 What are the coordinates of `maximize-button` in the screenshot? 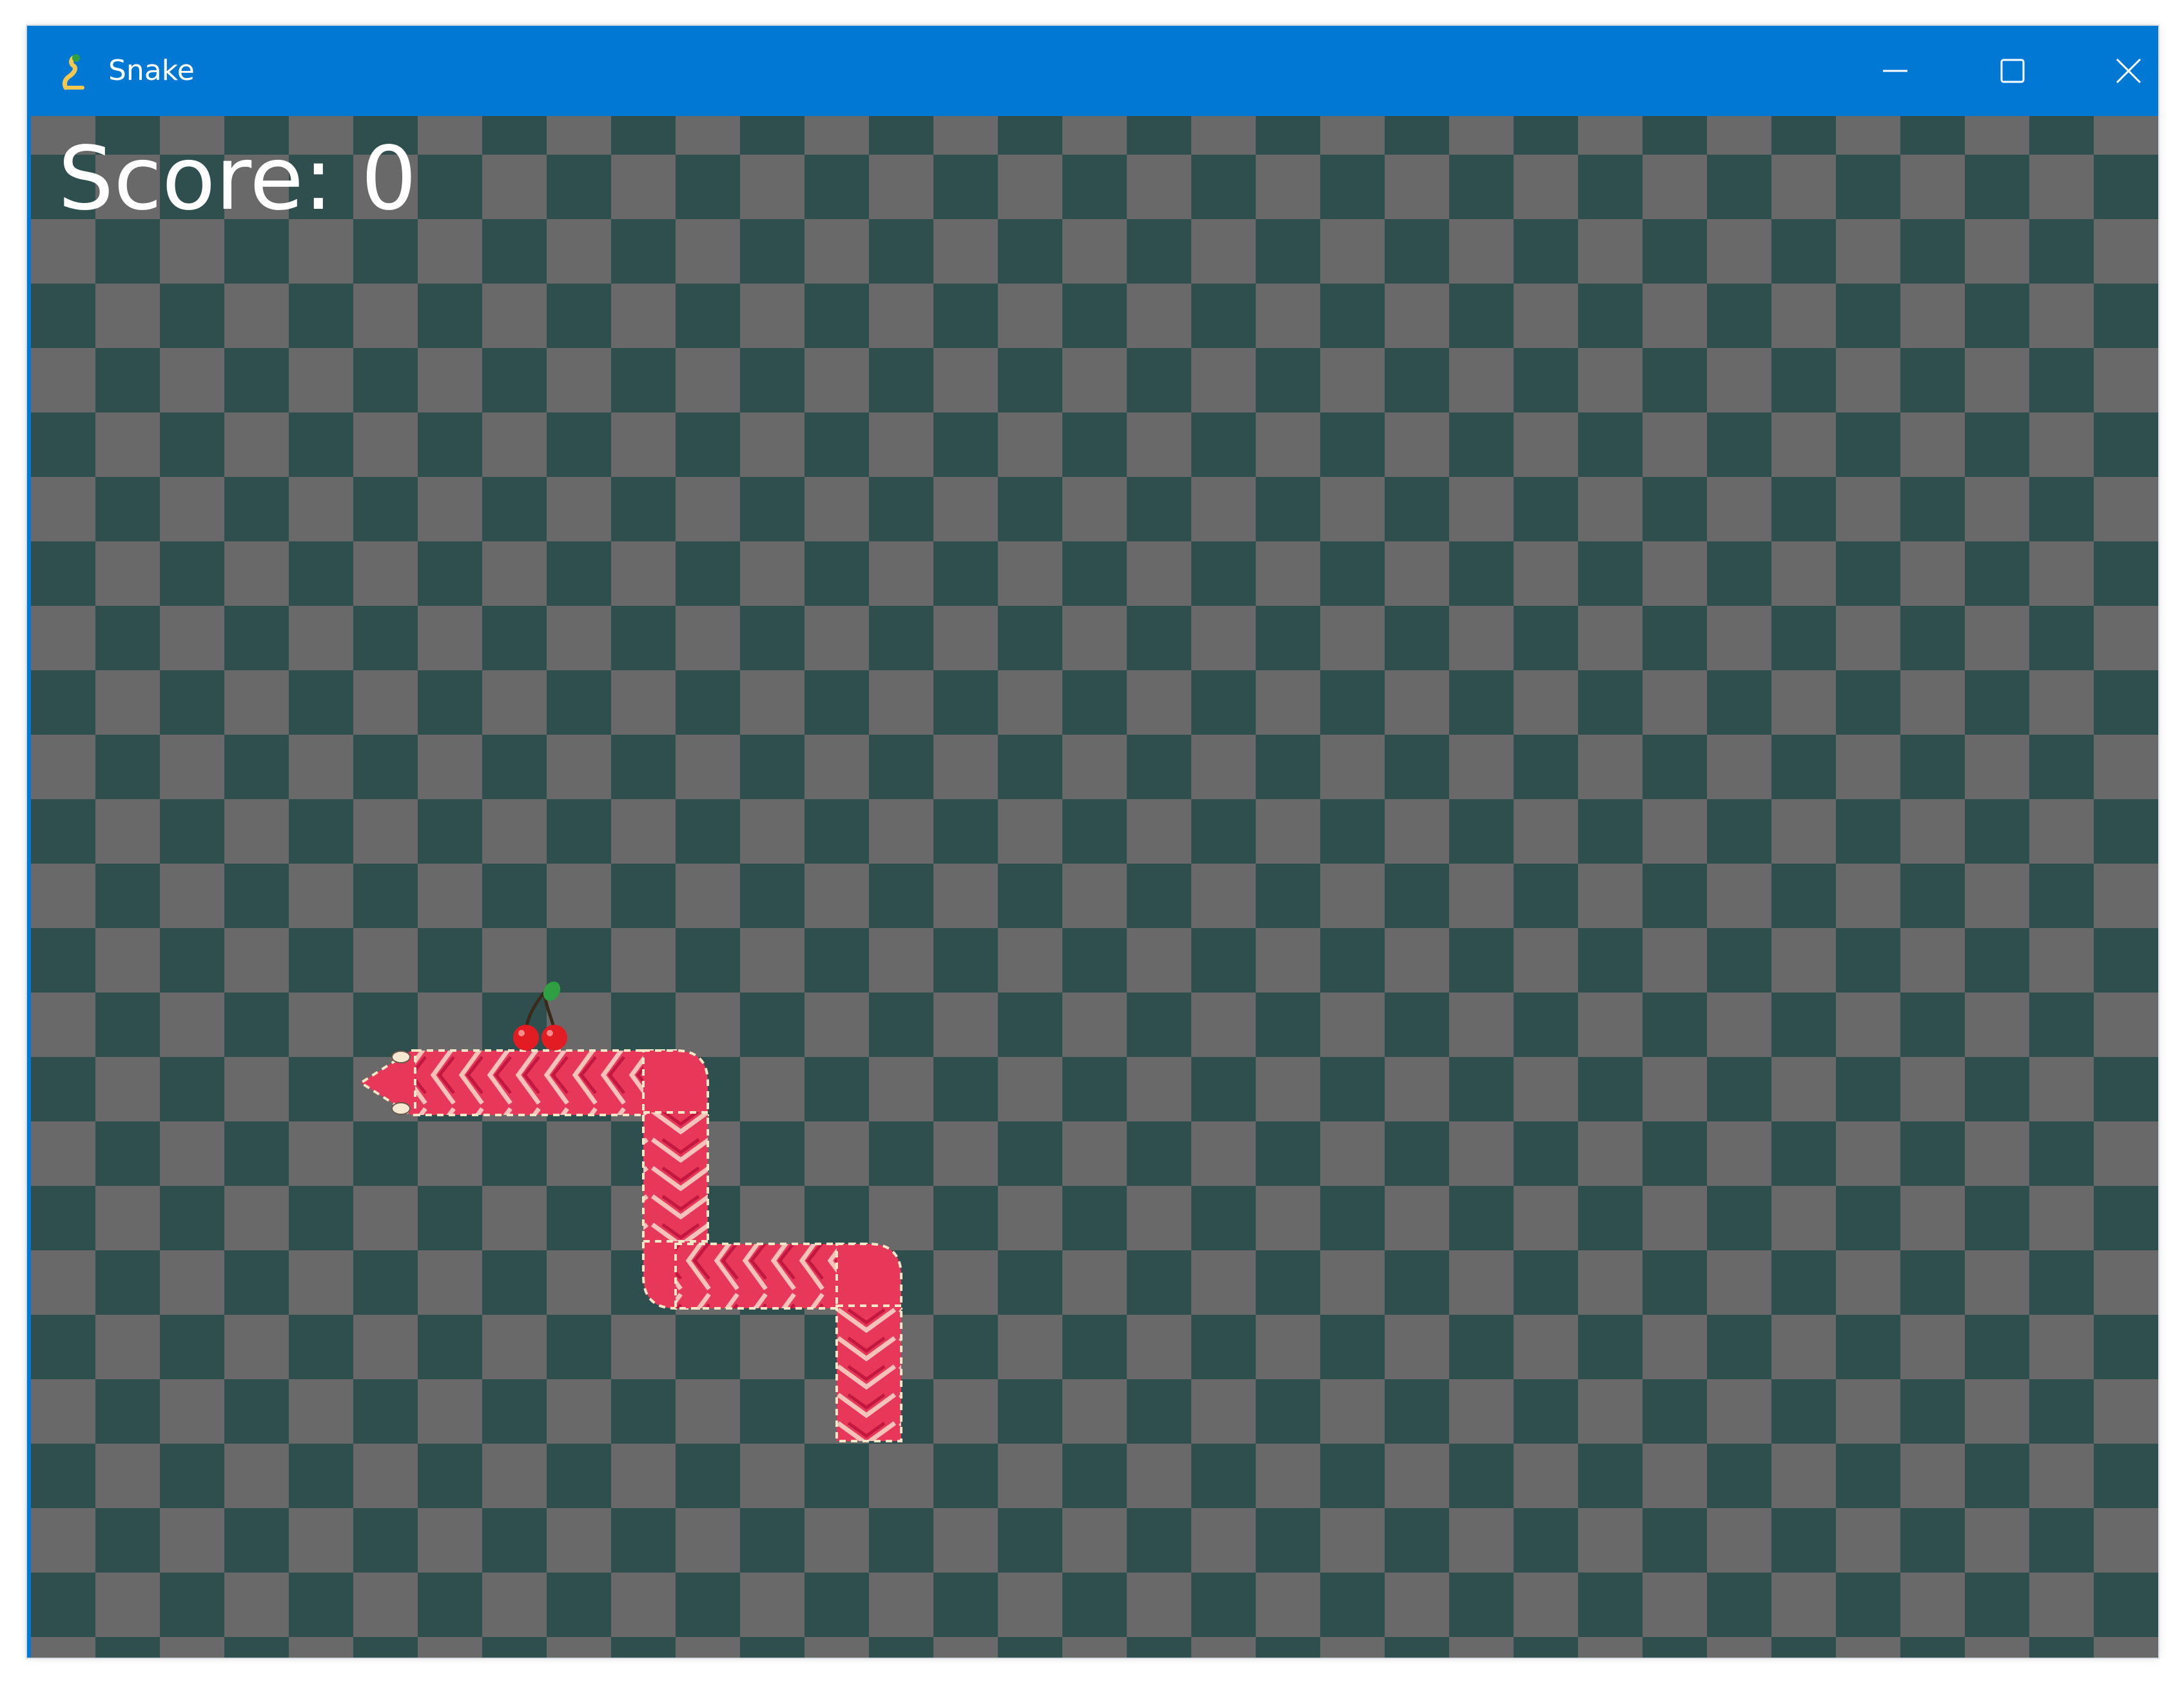 It's located at (2012, 71).